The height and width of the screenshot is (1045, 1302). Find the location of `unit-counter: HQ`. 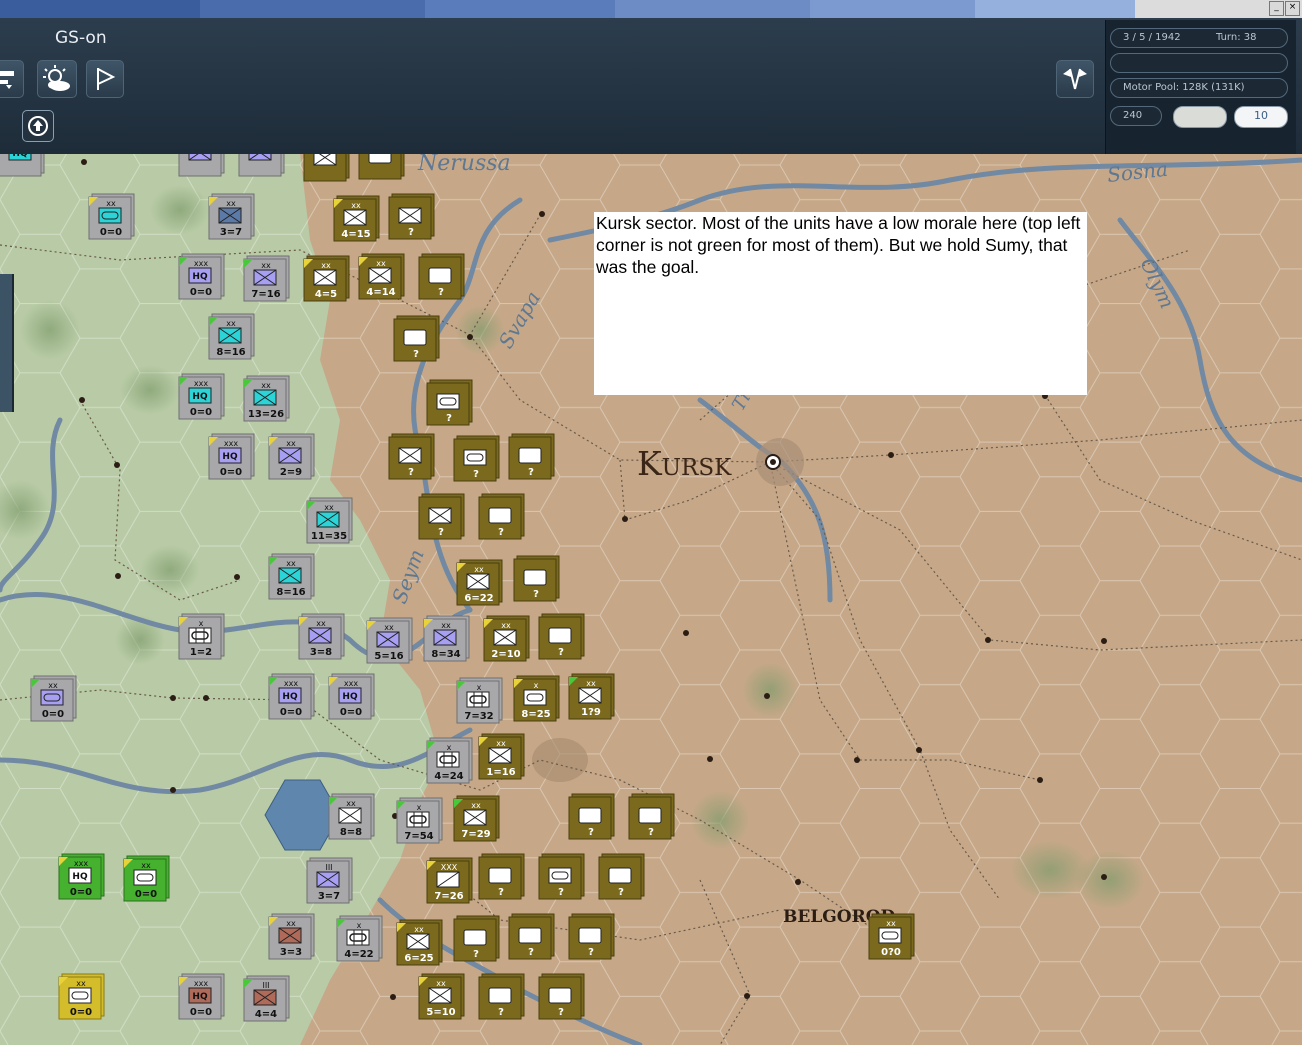

unit-counter: HQ is located at coordinates (22, 165).